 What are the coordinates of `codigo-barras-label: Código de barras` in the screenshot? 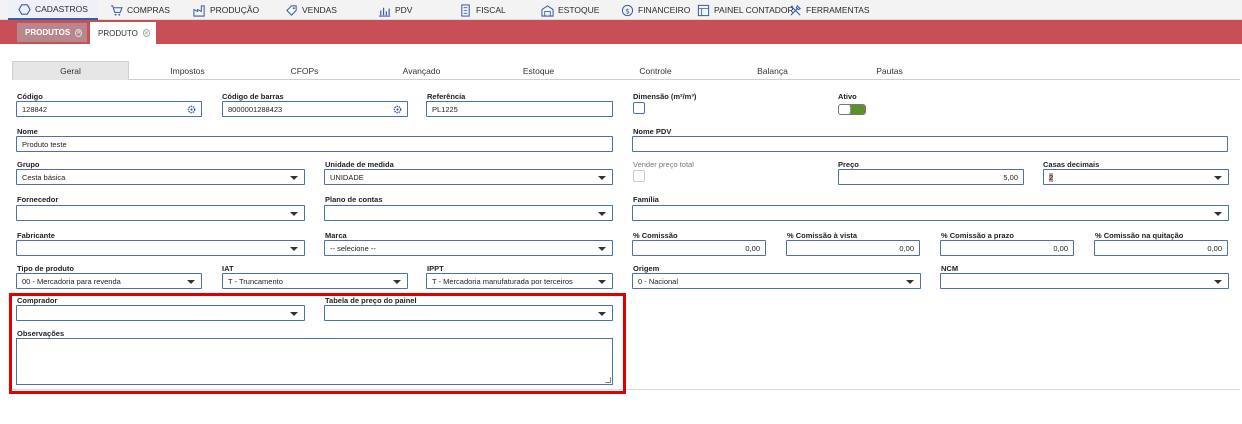 It's located at (253, 96).